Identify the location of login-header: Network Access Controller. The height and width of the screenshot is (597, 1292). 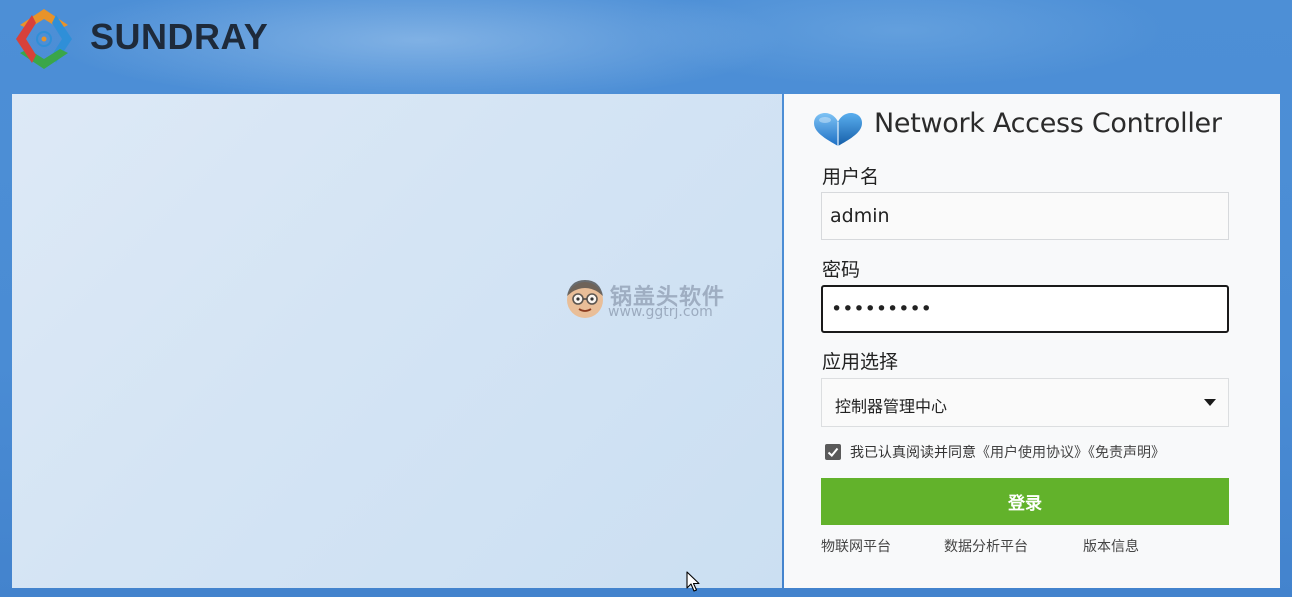
(1032, 128).